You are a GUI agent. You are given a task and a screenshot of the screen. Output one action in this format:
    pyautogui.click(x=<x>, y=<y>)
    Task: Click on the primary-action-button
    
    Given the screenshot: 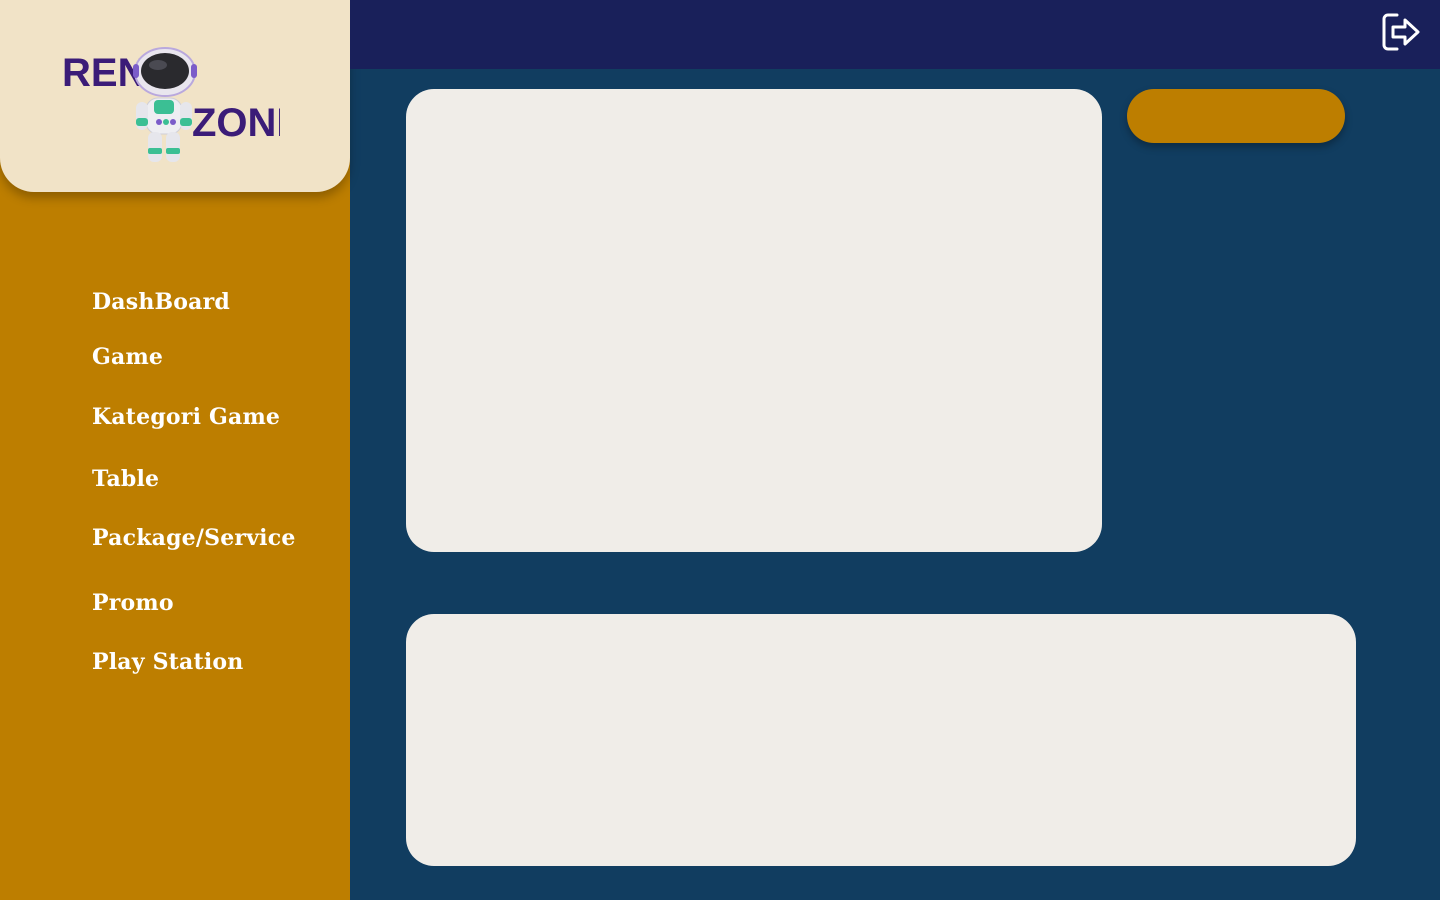 What is the action you would take?
    pyautogui.click(x=1236, y=116)
    